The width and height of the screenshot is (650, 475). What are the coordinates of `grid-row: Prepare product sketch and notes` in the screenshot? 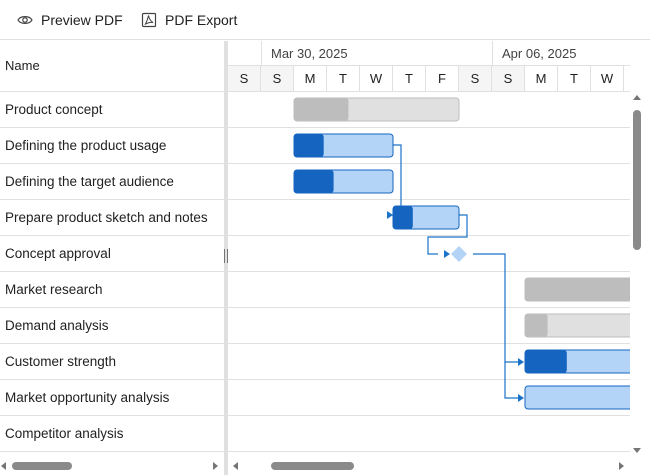 It's located at (112, 218).